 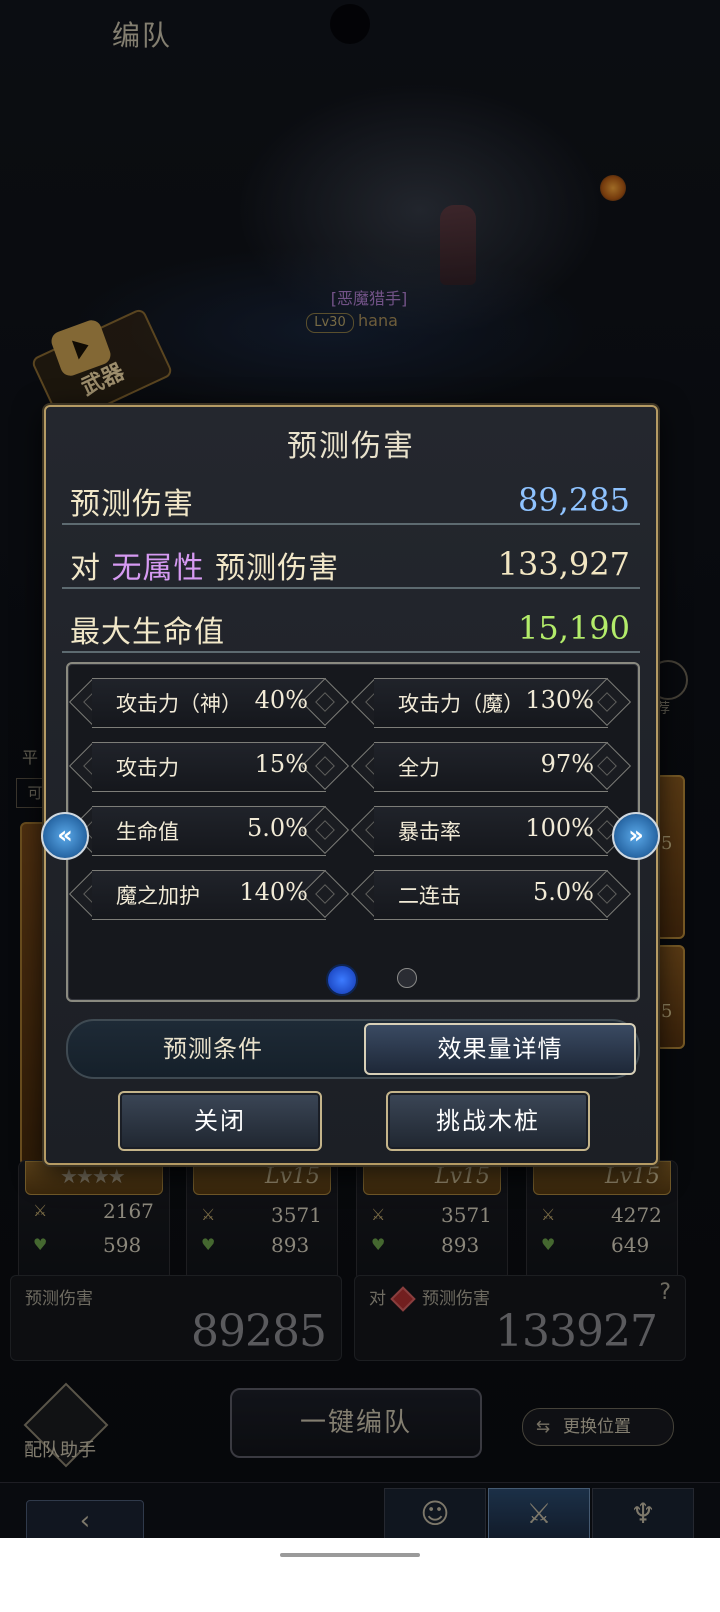 I want to click on stat-cell: 生命值 5.0%, so click(x=209, y=830).